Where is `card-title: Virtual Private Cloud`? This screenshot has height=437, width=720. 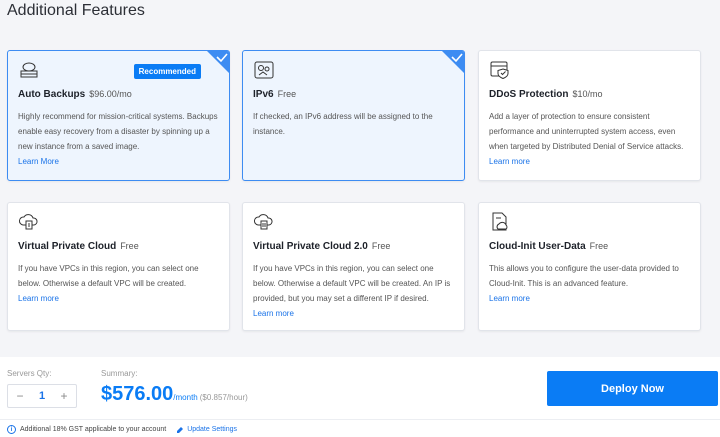 card-title: Virtual Private Cloud is located at coordinates (67, 246).